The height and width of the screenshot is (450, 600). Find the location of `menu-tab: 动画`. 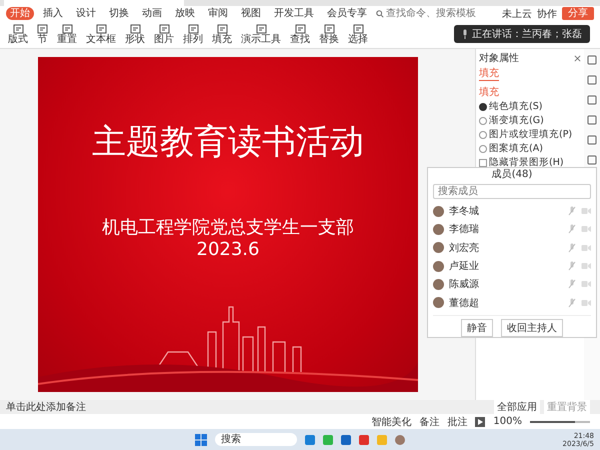

menu-tab: 动画 is located at coordinates (152, 13).